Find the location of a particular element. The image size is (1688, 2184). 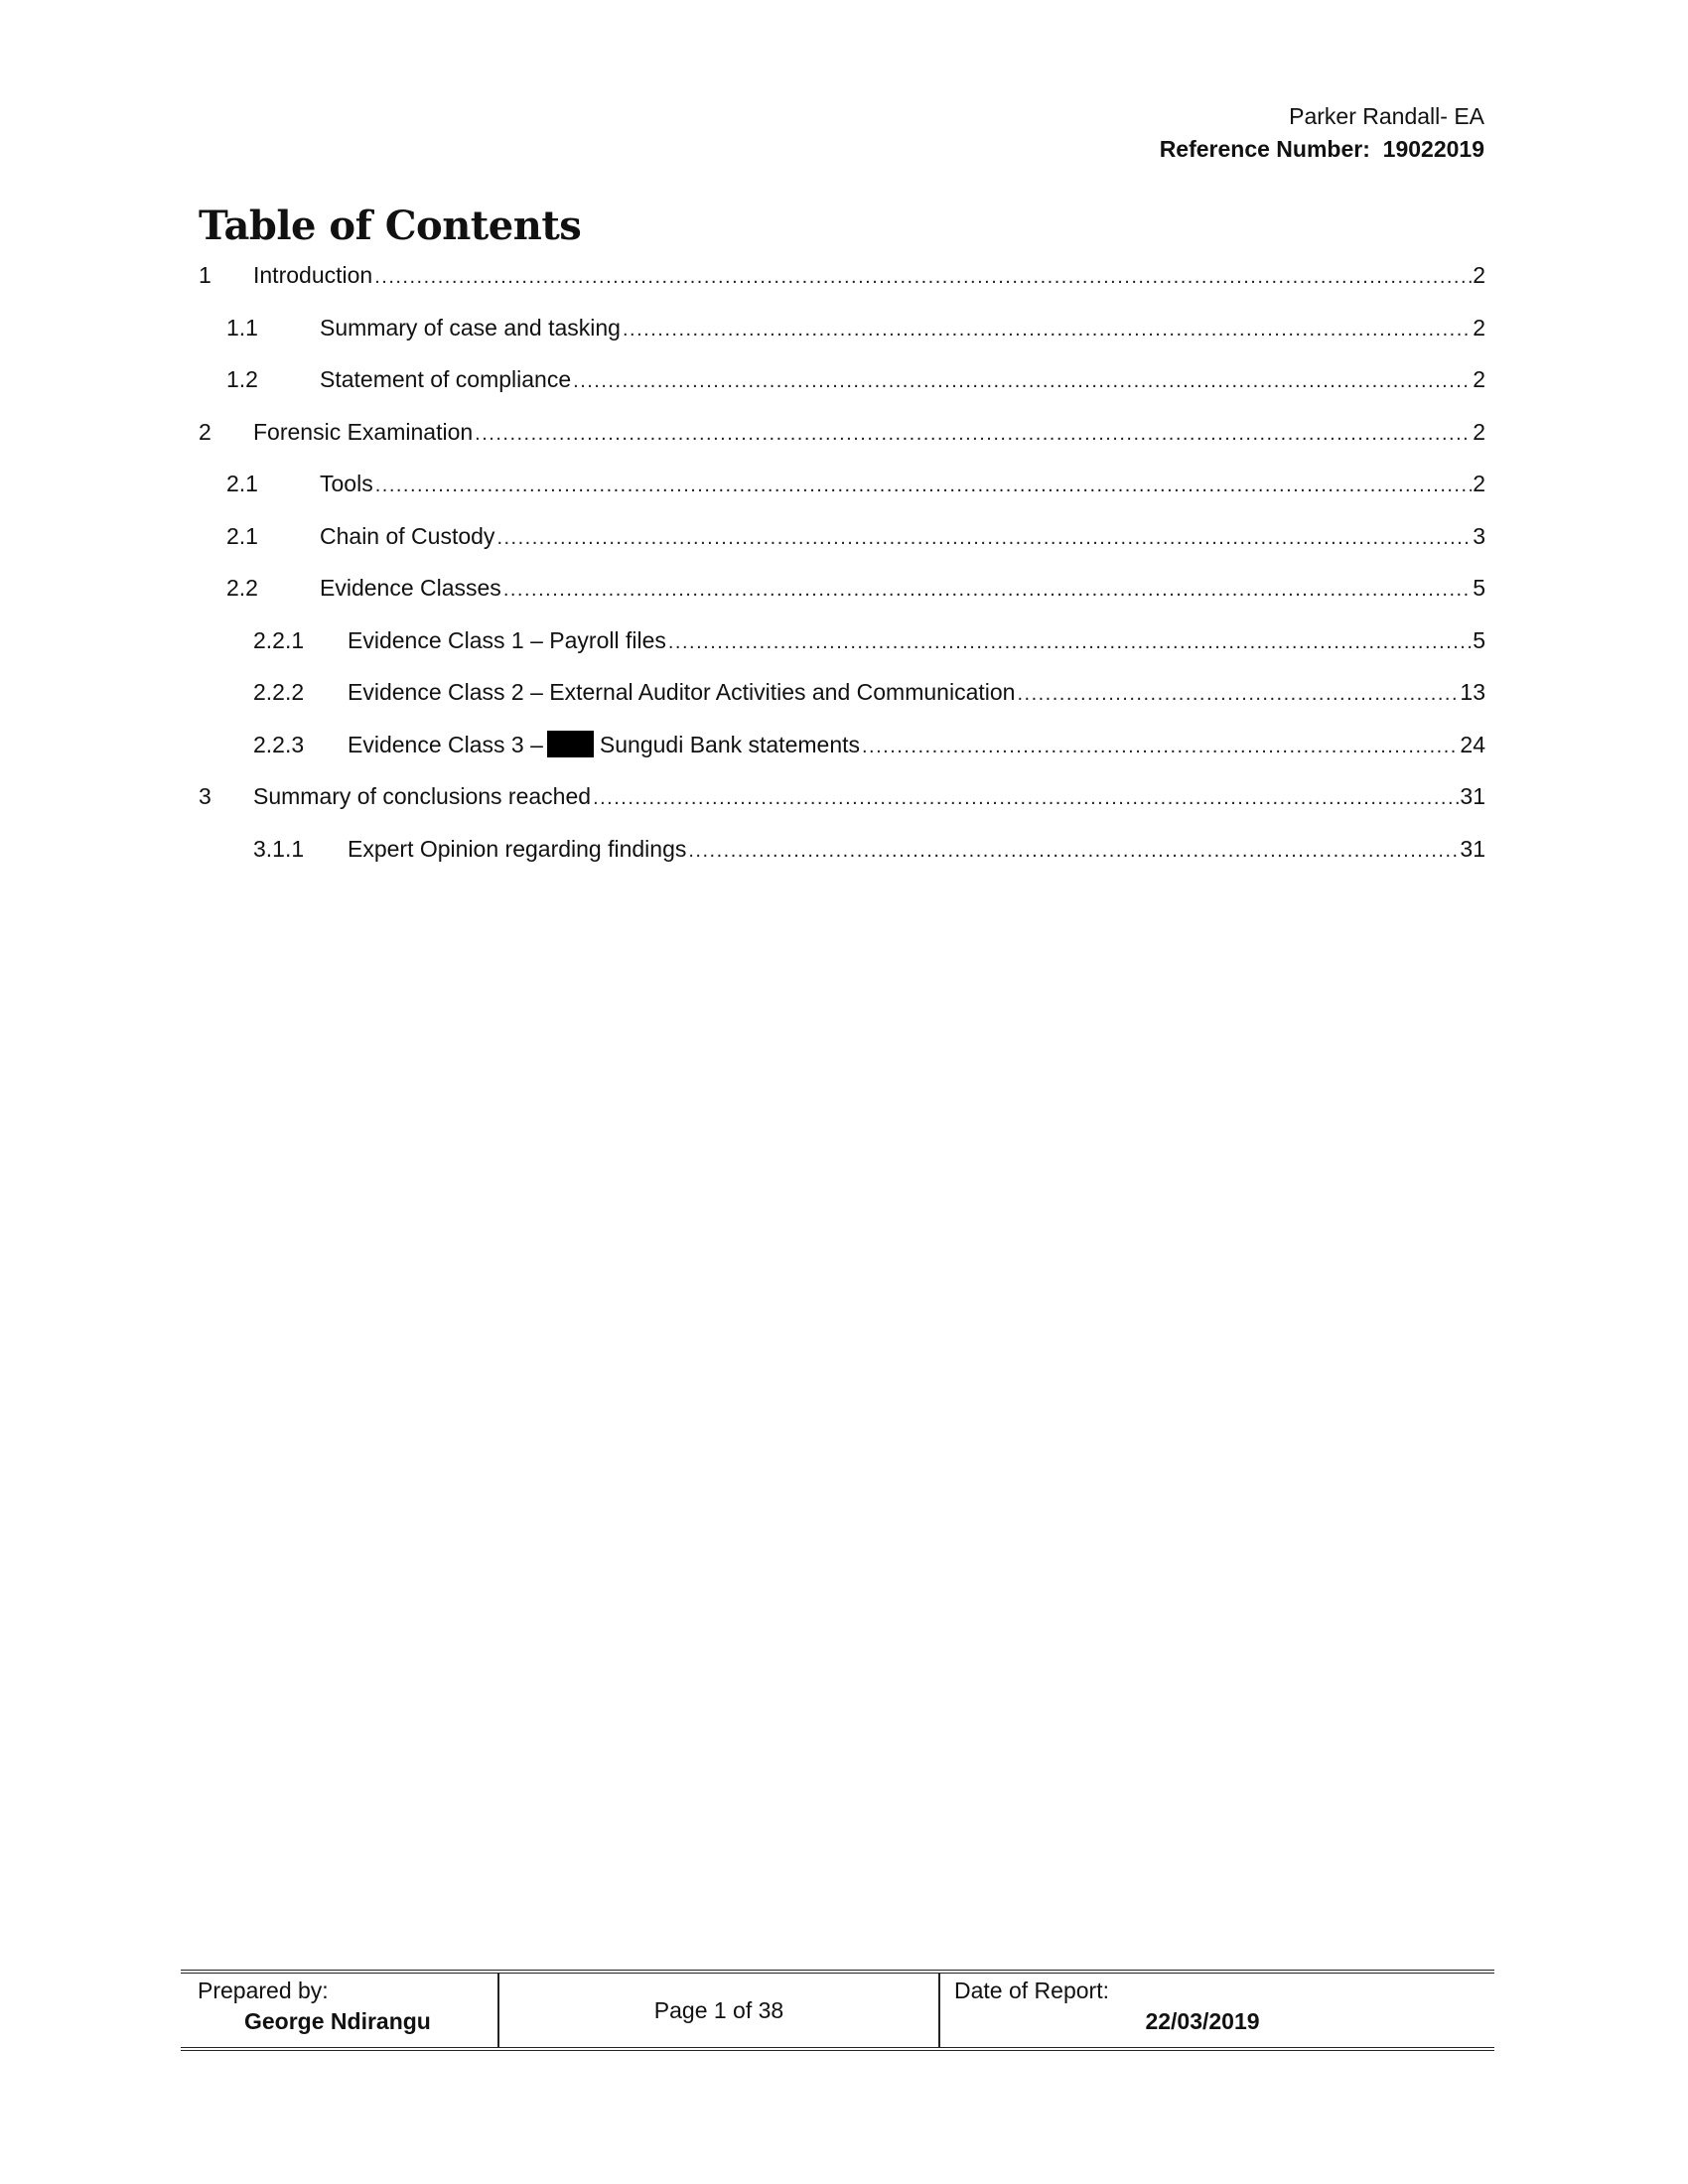

toc-entry-label: Summary of case and tasking is located at coordinates (471, 327).